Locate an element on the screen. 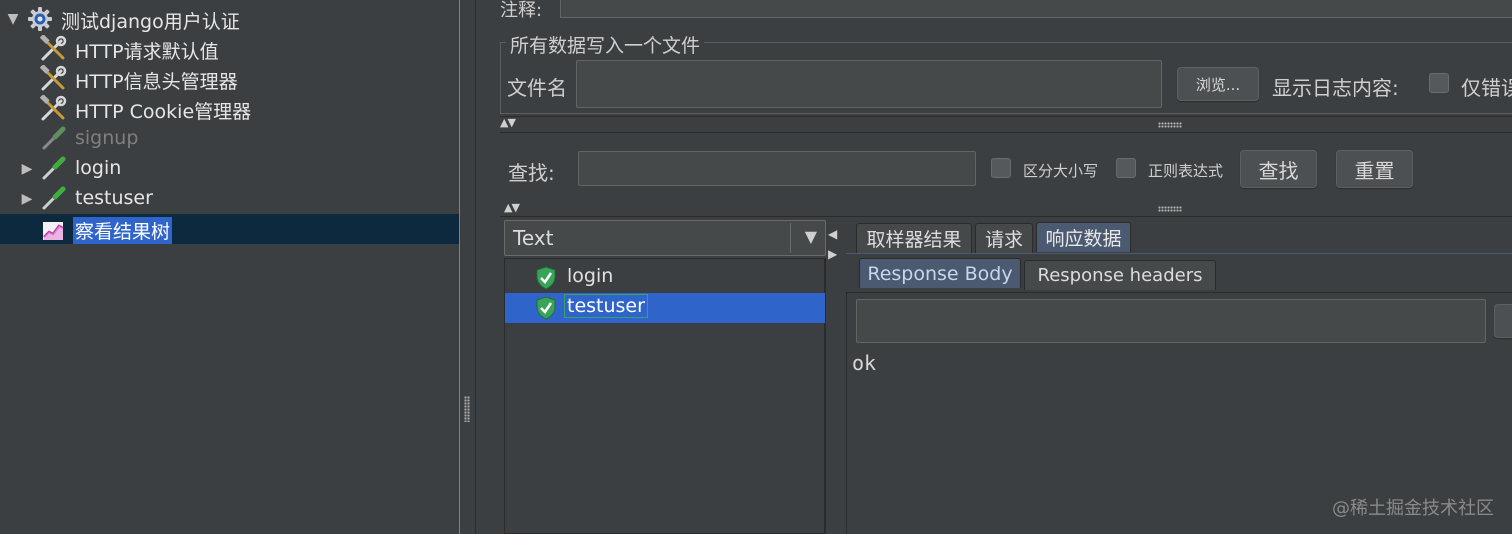 The image size is (1512, 534). tree-item-login: ▶ login is located at coordinates (229, 169).